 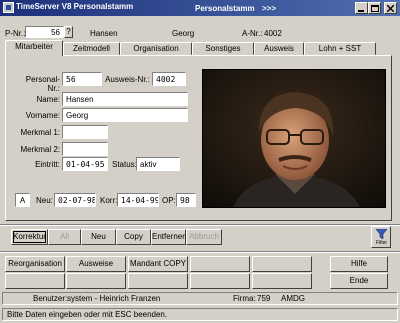 What do you see at coordinates (264, 298) in the screenshot?
I see `firma-value: 759` at bounding box center [264, 298].